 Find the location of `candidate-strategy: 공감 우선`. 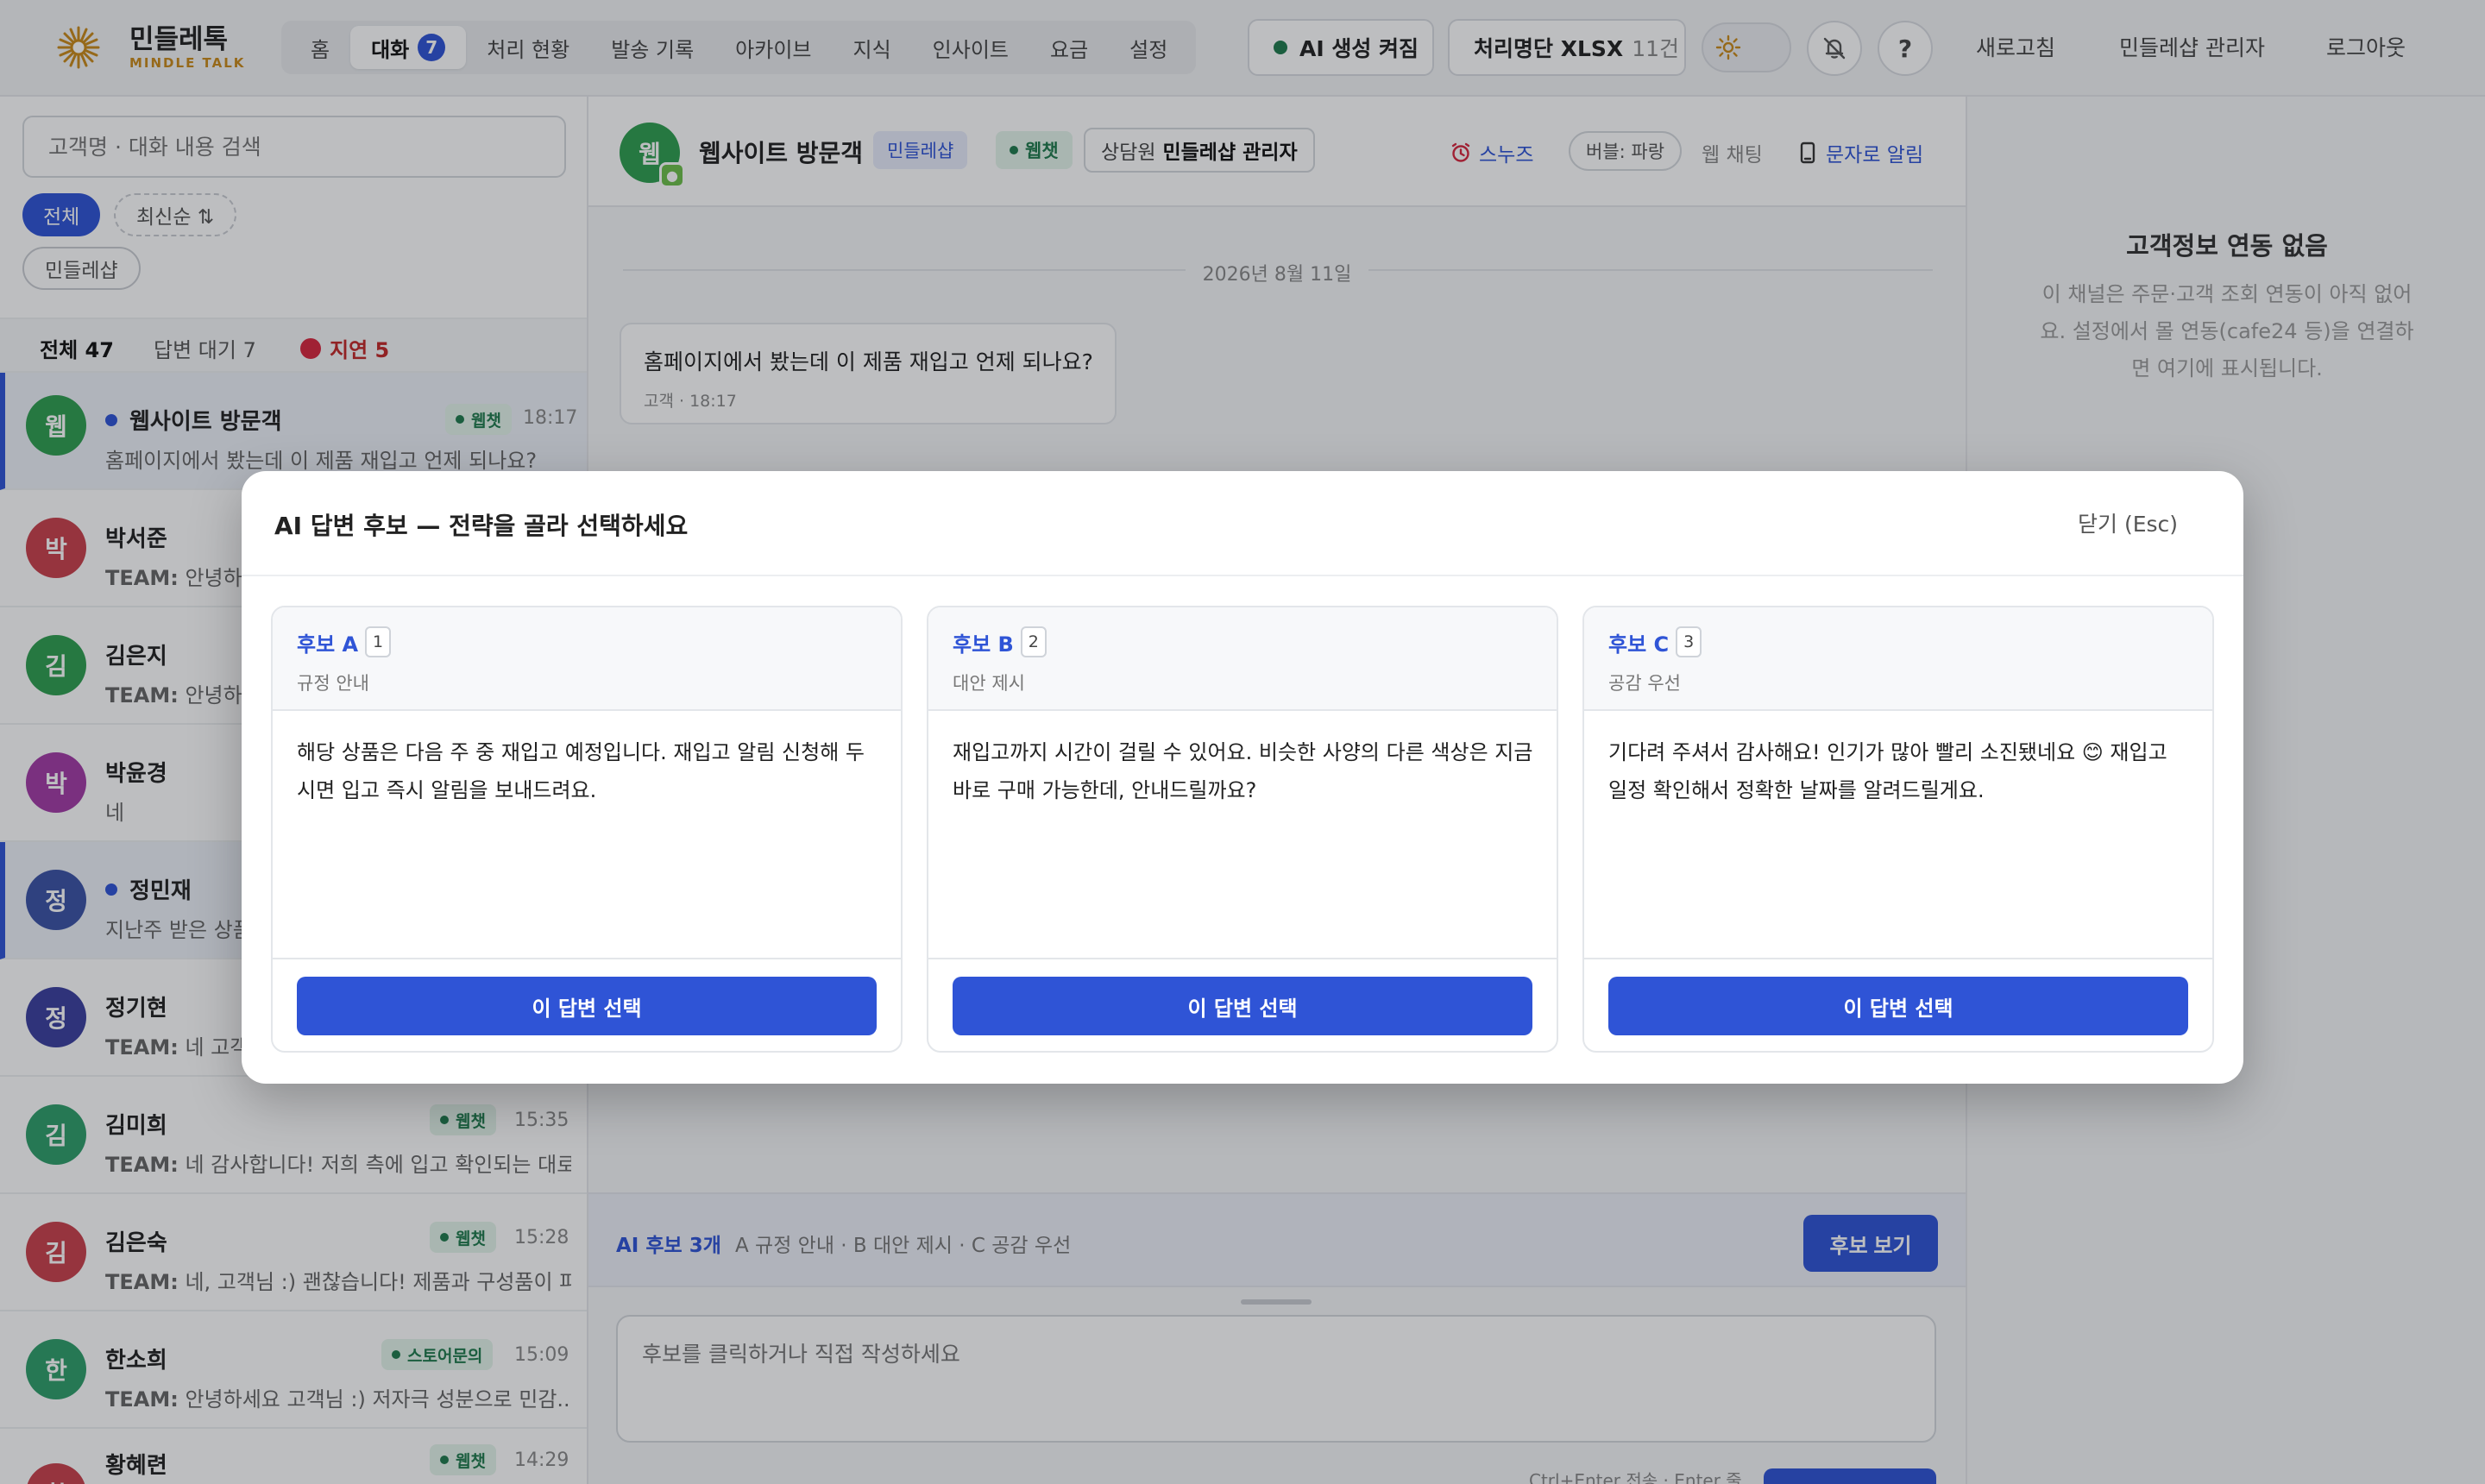

candidate-strategy: 공감 우선 is located at coordinates (1645, 683).